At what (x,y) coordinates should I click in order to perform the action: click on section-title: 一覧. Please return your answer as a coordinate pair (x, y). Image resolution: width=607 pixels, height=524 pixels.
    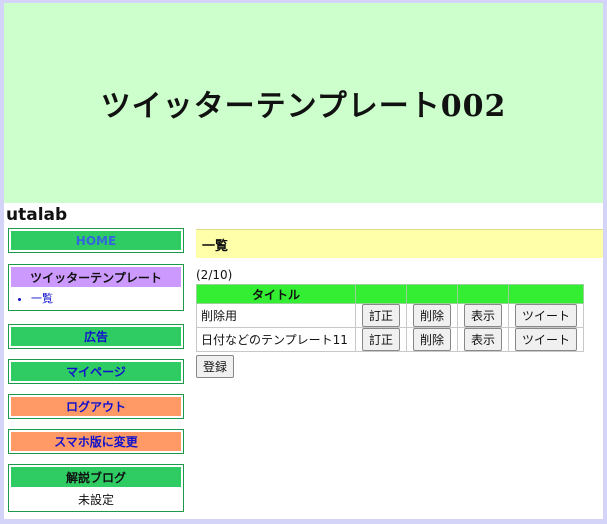
    Looking at the image, I should click on (399, 243).